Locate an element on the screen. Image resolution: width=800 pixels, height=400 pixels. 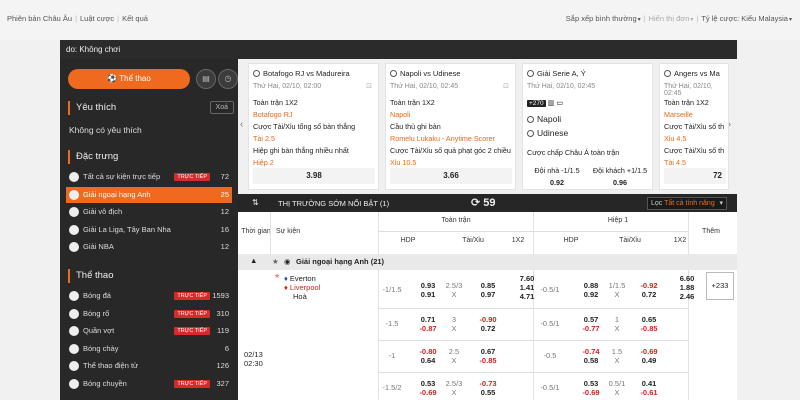
clear-favorites-button: Xoá is located at coordinates (221, 107).